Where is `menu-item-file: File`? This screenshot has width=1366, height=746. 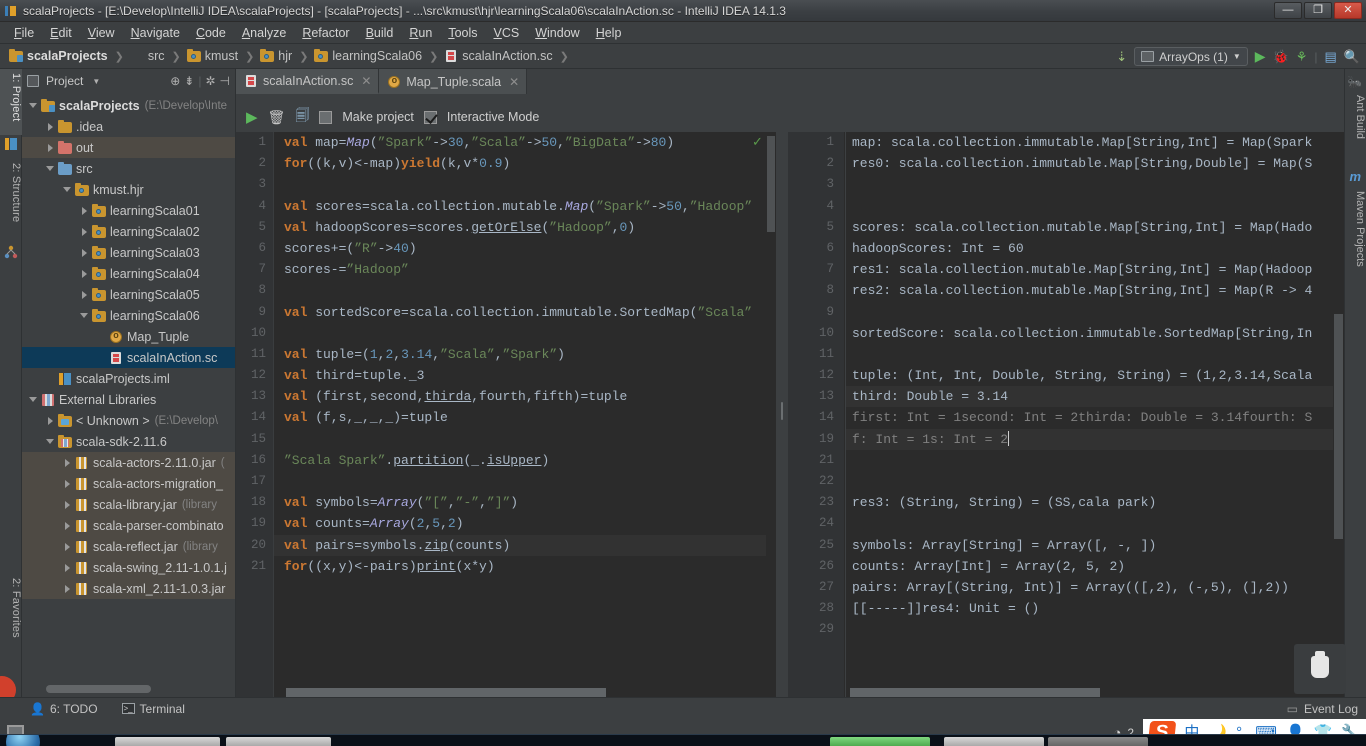
menu-item-file: File is located at coordinates (24, 33).